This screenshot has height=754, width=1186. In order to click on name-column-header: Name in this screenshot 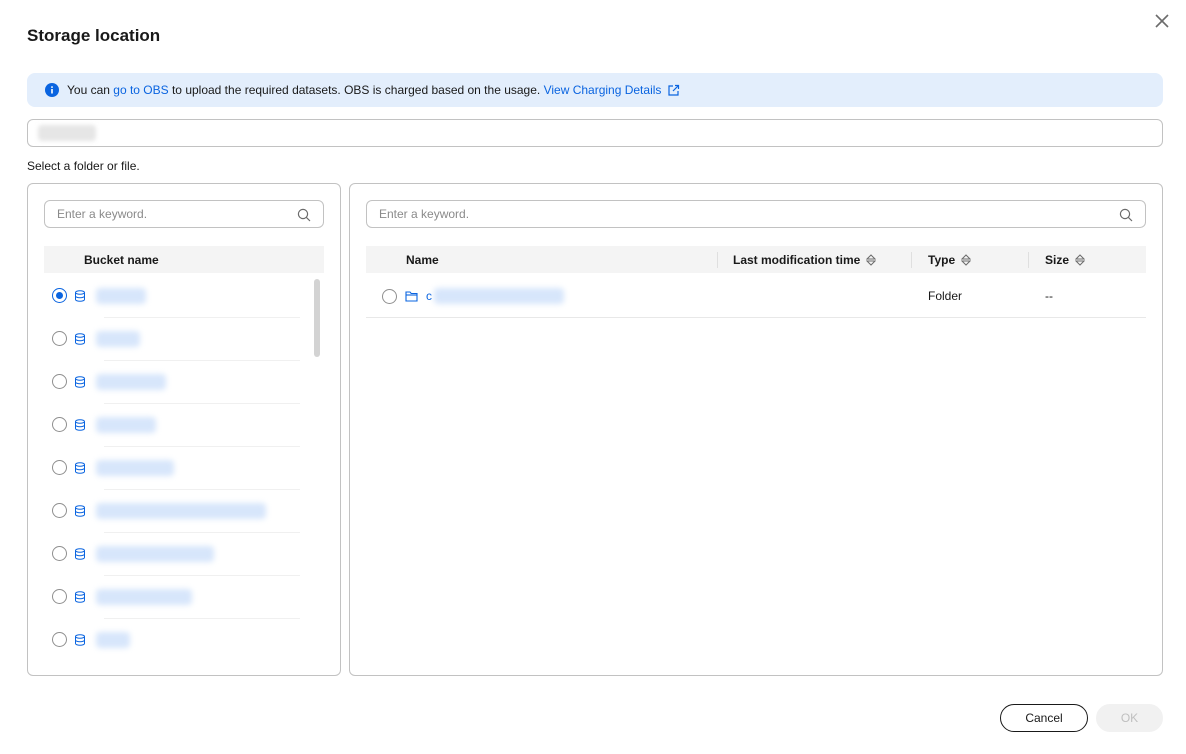, I will do `click(422, 260)`.